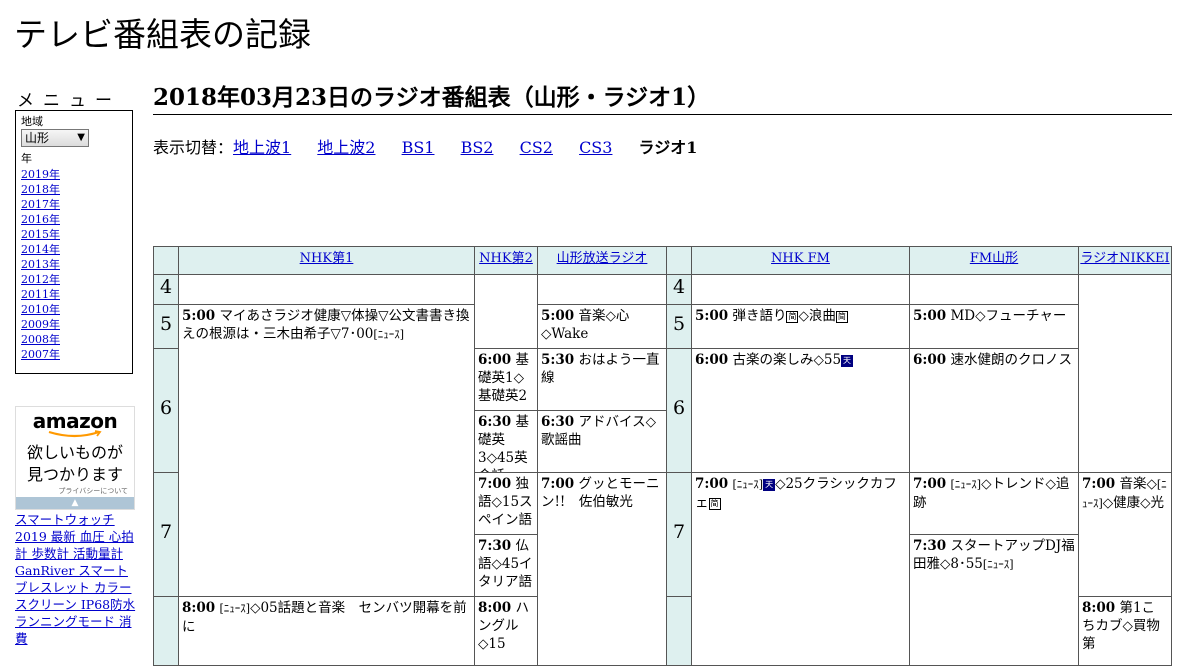 Image resolution: width=1200 pixels, height=666 pixels. Describe the element at coordinates (40, 189) in the screenshot. I see `year-link-2018: 2018年` at that location.